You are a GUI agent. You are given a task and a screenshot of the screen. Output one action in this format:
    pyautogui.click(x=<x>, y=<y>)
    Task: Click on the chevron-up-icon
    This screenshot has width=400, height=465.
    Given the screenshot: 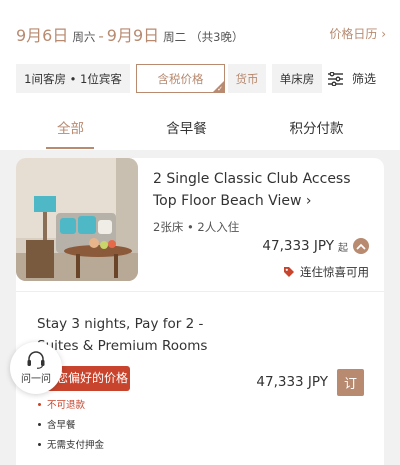 What is the action you would take?
    pyautogui.click(x=361, y=246)
    